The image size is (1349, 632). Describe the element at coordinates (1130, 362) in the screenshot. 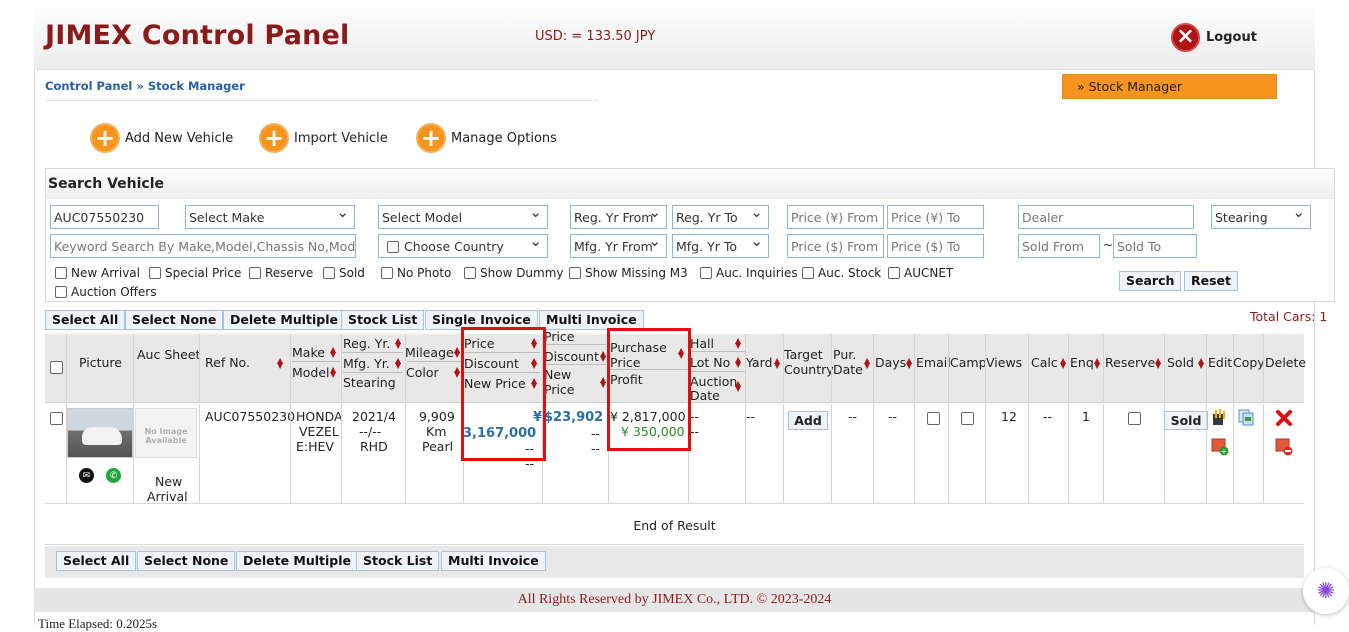

I see `col-reserve: Reserve` at that location.